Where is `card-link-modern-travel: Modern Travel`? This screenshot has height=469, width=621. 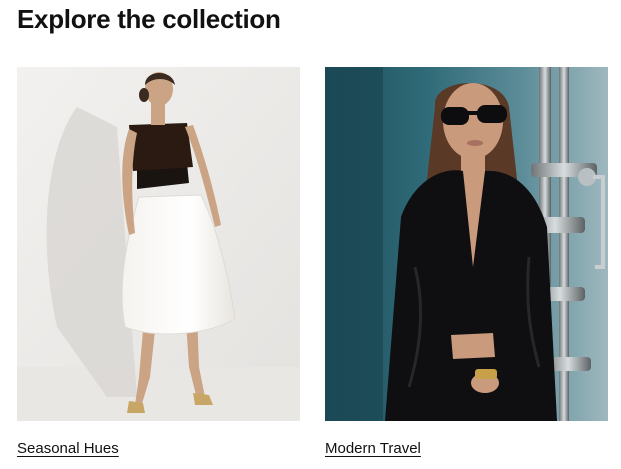 card-link-modern-travel: Modern Travel is located at coordinates (373, 449).